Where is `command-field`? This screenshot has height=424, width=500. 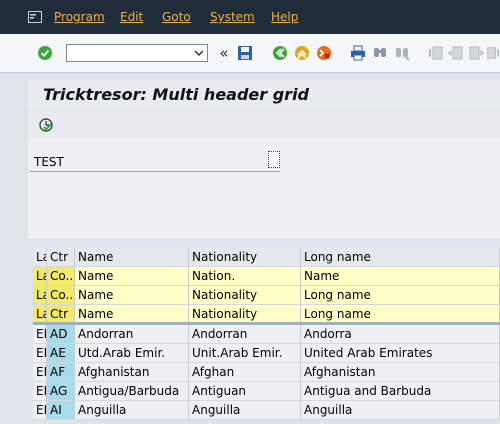
command-field is located at coordinates (137, 53).